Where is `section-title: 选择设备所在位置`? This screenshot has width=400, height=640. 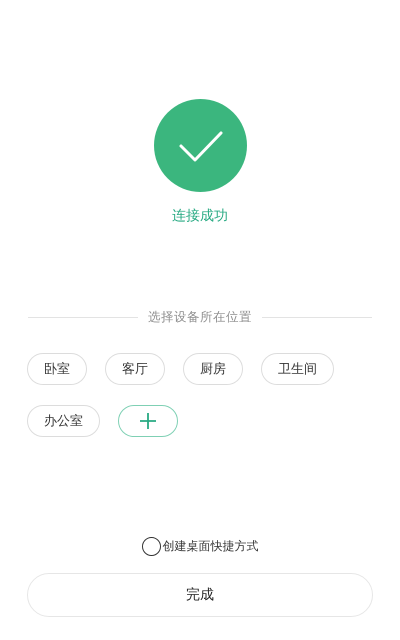
section-title: 选择设备所在位置 is located at coordinates (200, 317).